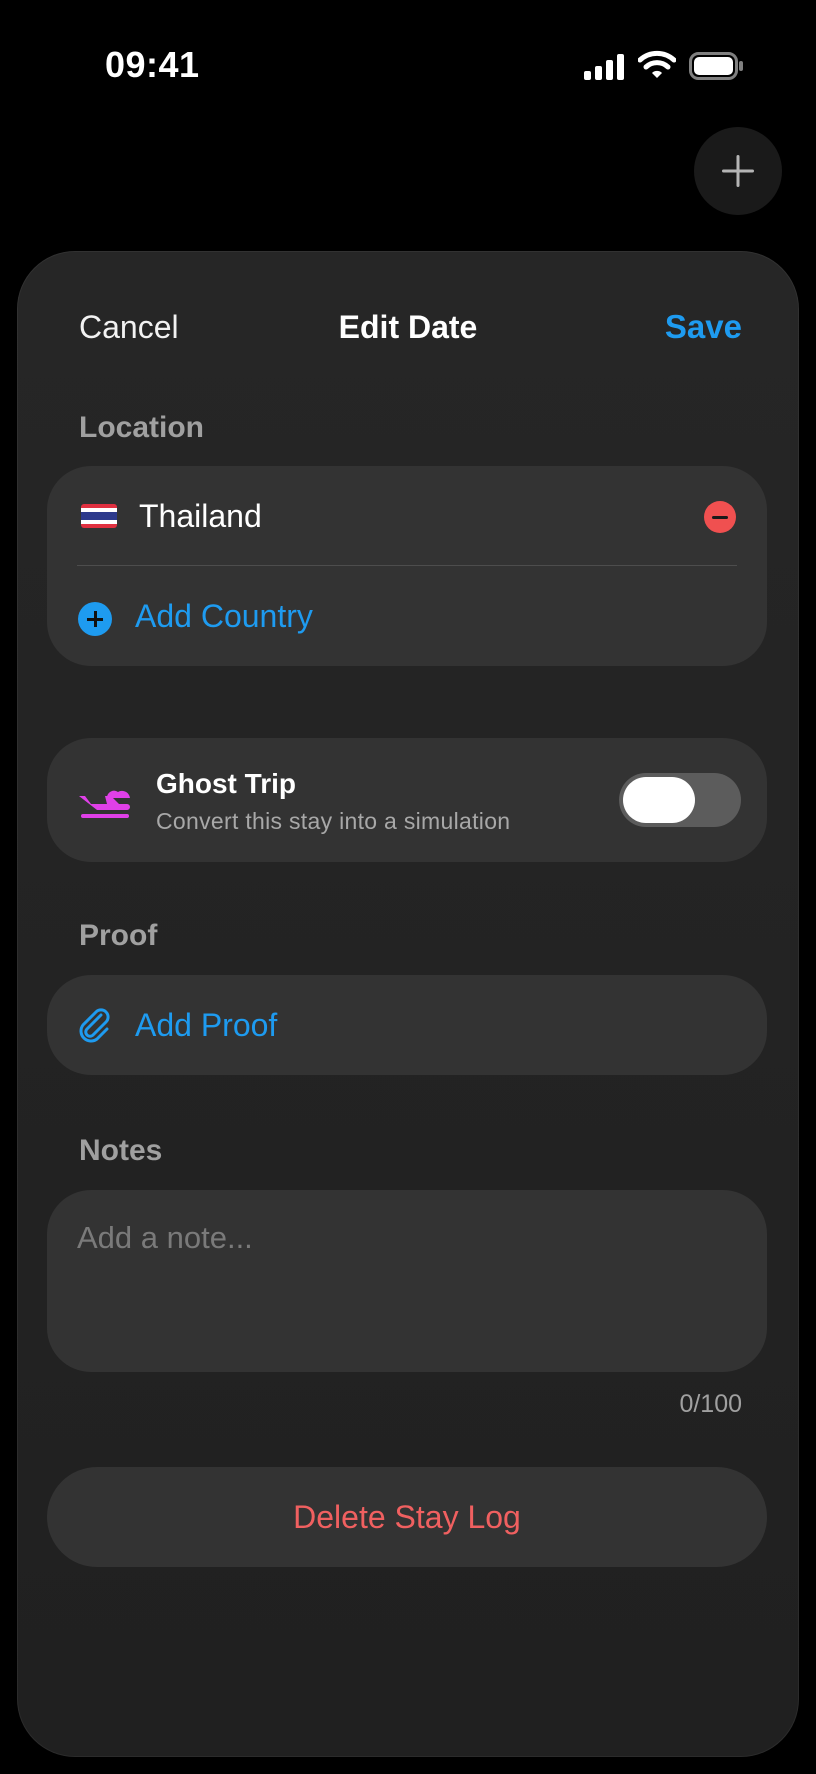 The image size is (816, 1774). I want to click on status-bar: 09:41, so click(408, 65).